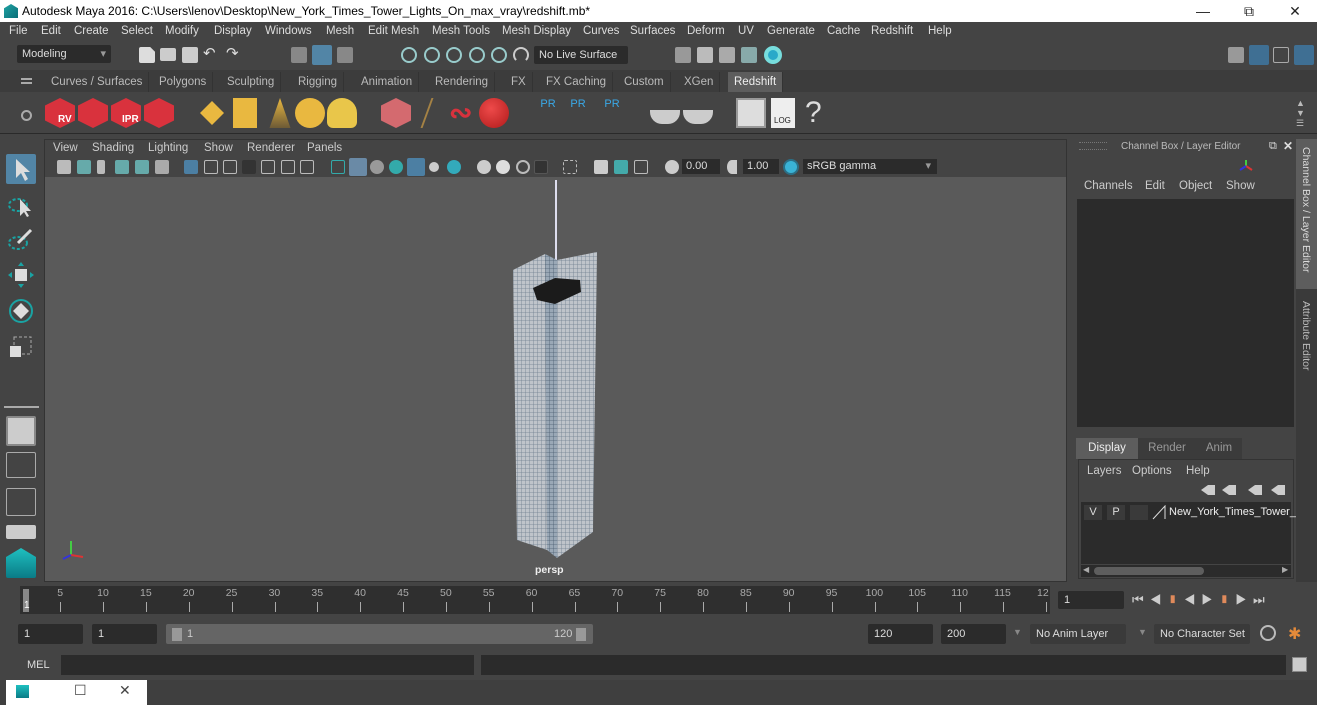  Describe the element at coordinates (190, 55) in the screenshot. I see `save-scene-icon` at that location.